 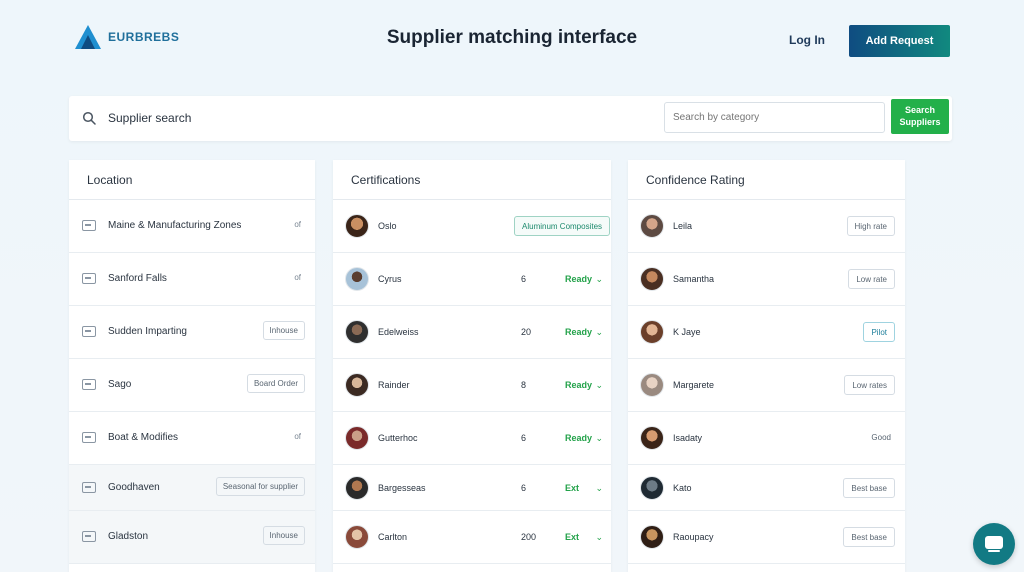 I want to click on location-row: Sudden Imparting Inhouse, so click(x=192, y=332).